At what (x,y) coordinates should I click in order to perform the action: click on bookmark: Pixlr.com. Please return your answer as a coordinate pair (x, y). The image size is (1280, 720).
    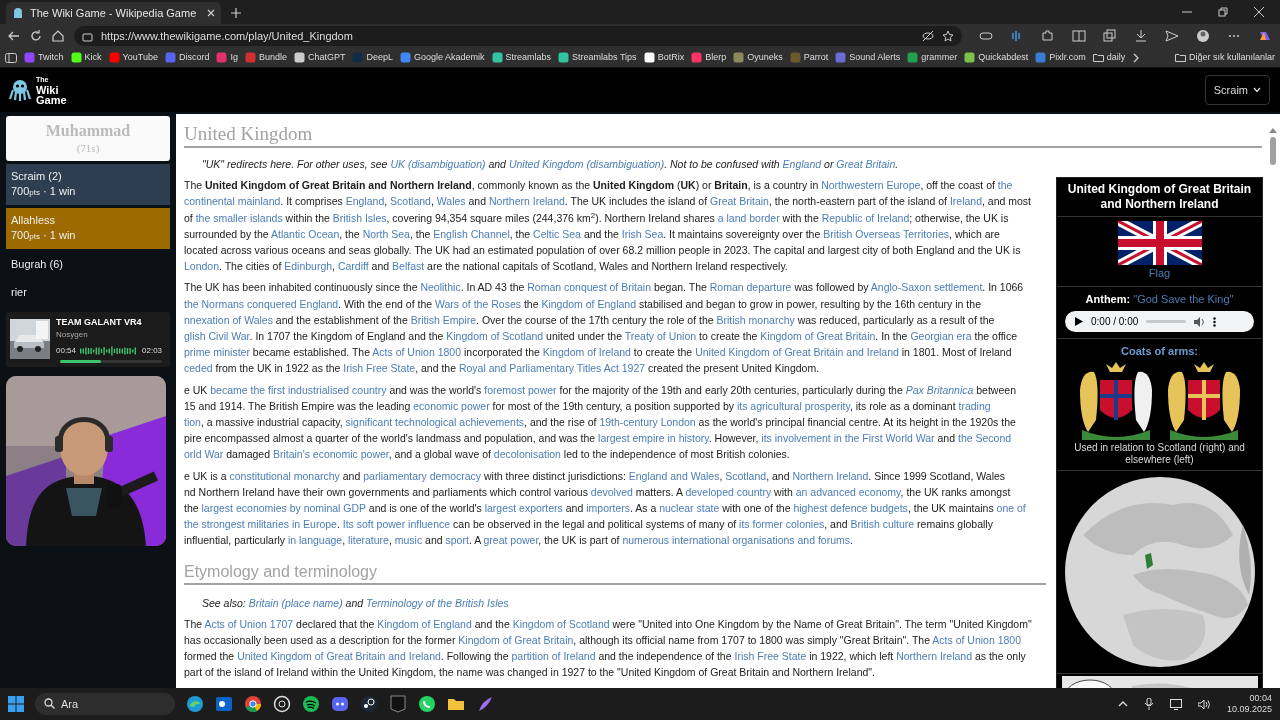
    Looking at the image, I should click on (1060, 57).